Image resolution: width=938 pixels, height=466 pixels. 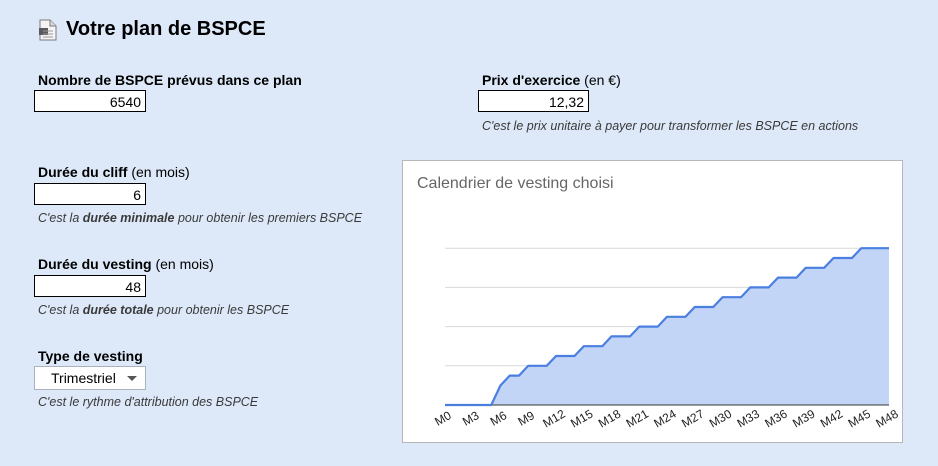 I want to click on x-tick-label: M0, so click(x=443, y=418).